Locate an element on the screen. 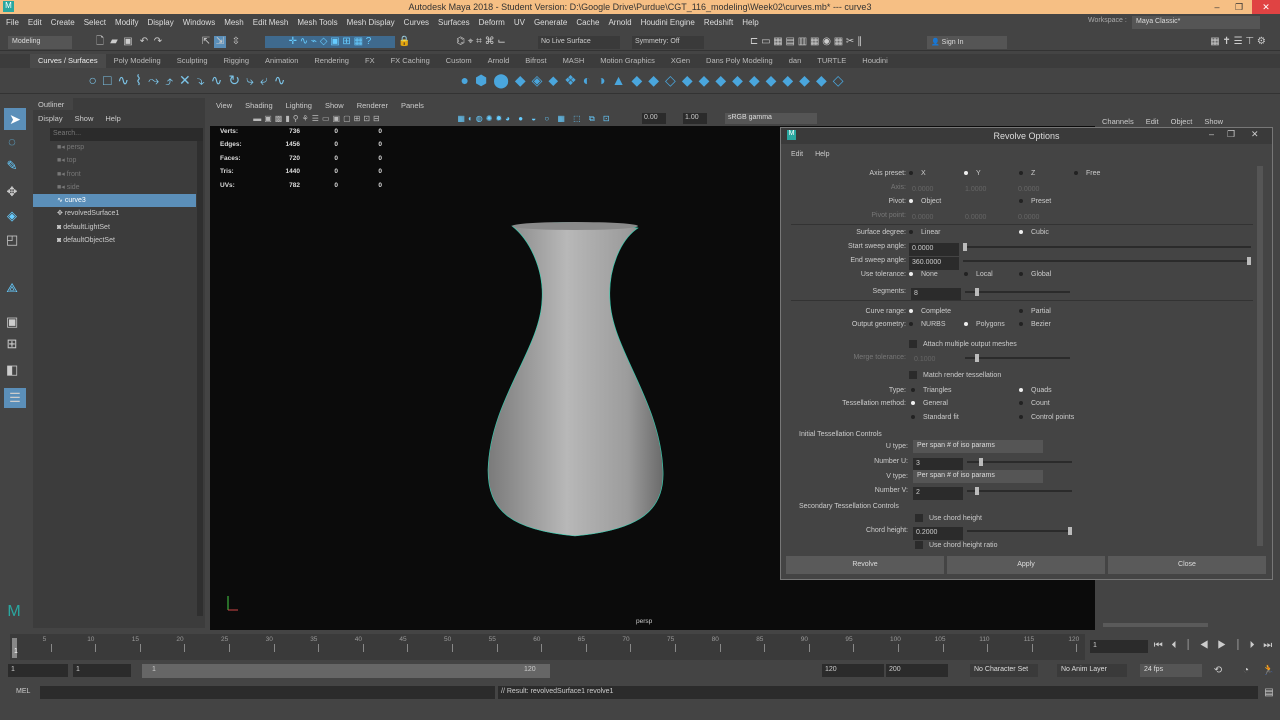  menu-surfaces: Surfaces is located at coordinates (454, 22).